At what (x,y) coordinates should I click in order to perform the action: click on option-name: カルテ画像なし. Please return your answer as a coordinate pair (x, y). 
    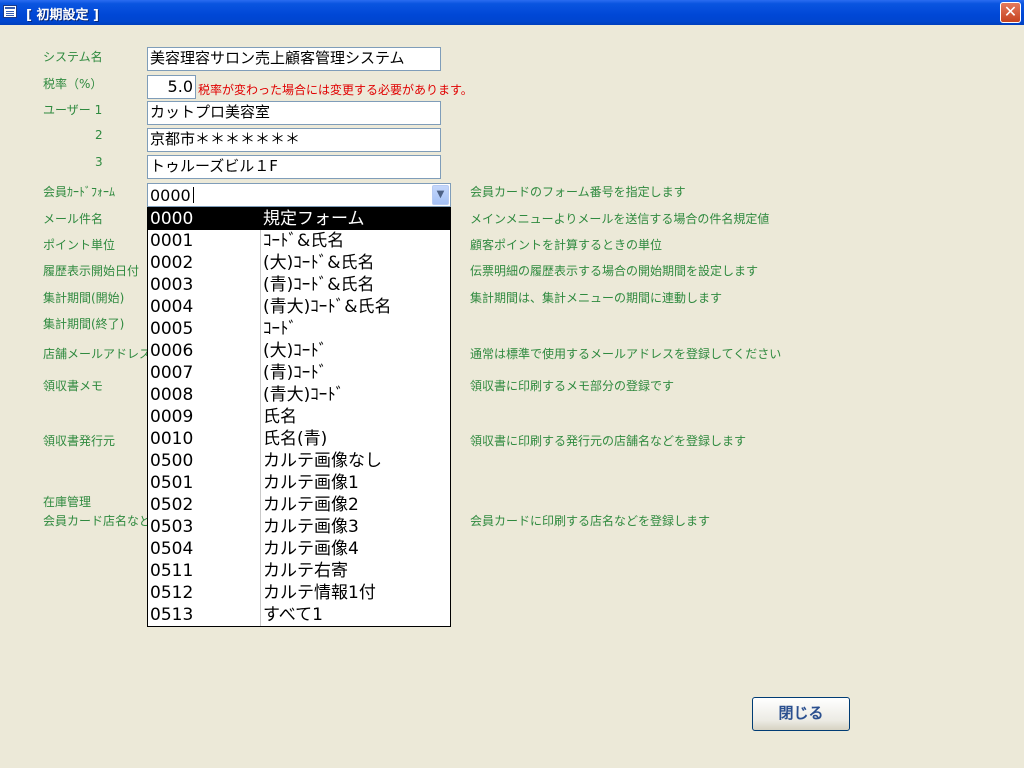
    Looking at the image, I should click on (322, 461).